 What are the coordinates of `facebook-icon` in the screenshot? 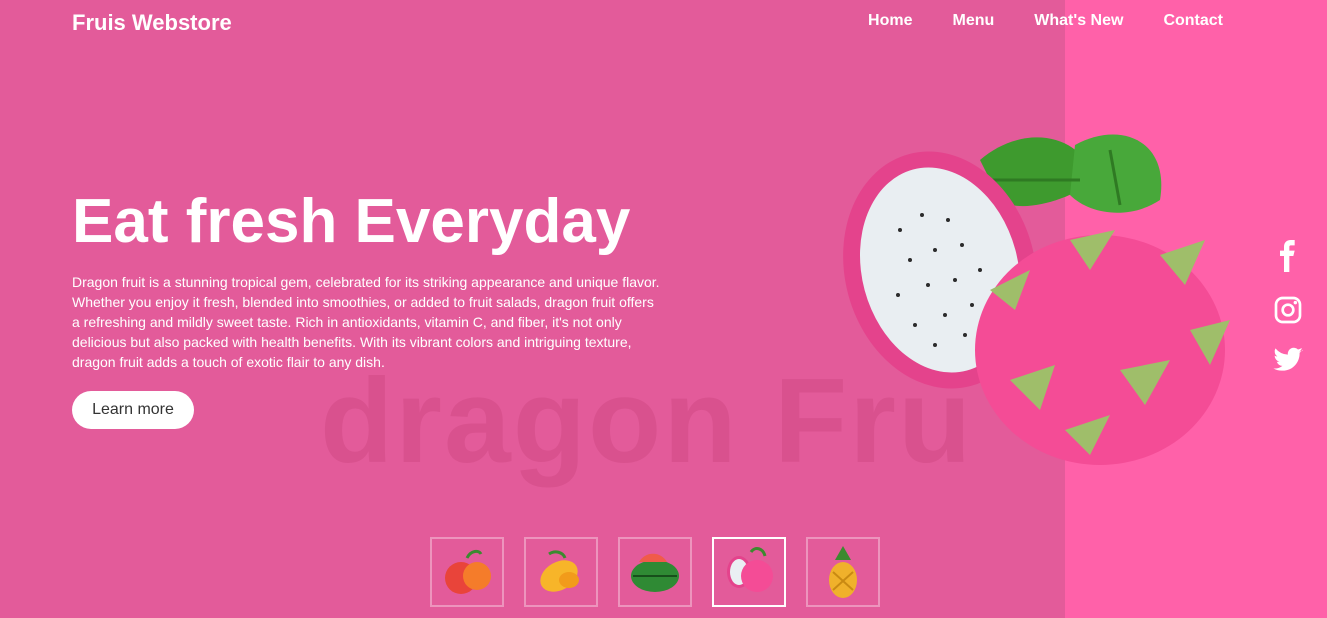 It's located at (1288, 256).